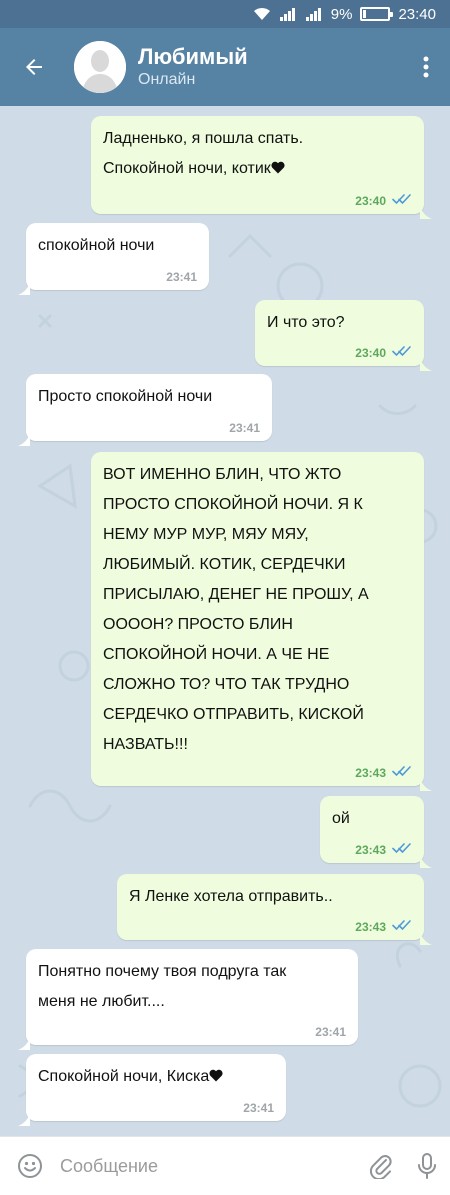 The image size is (450, 1195). I want to click on microphone-button, so click(427, 1166).